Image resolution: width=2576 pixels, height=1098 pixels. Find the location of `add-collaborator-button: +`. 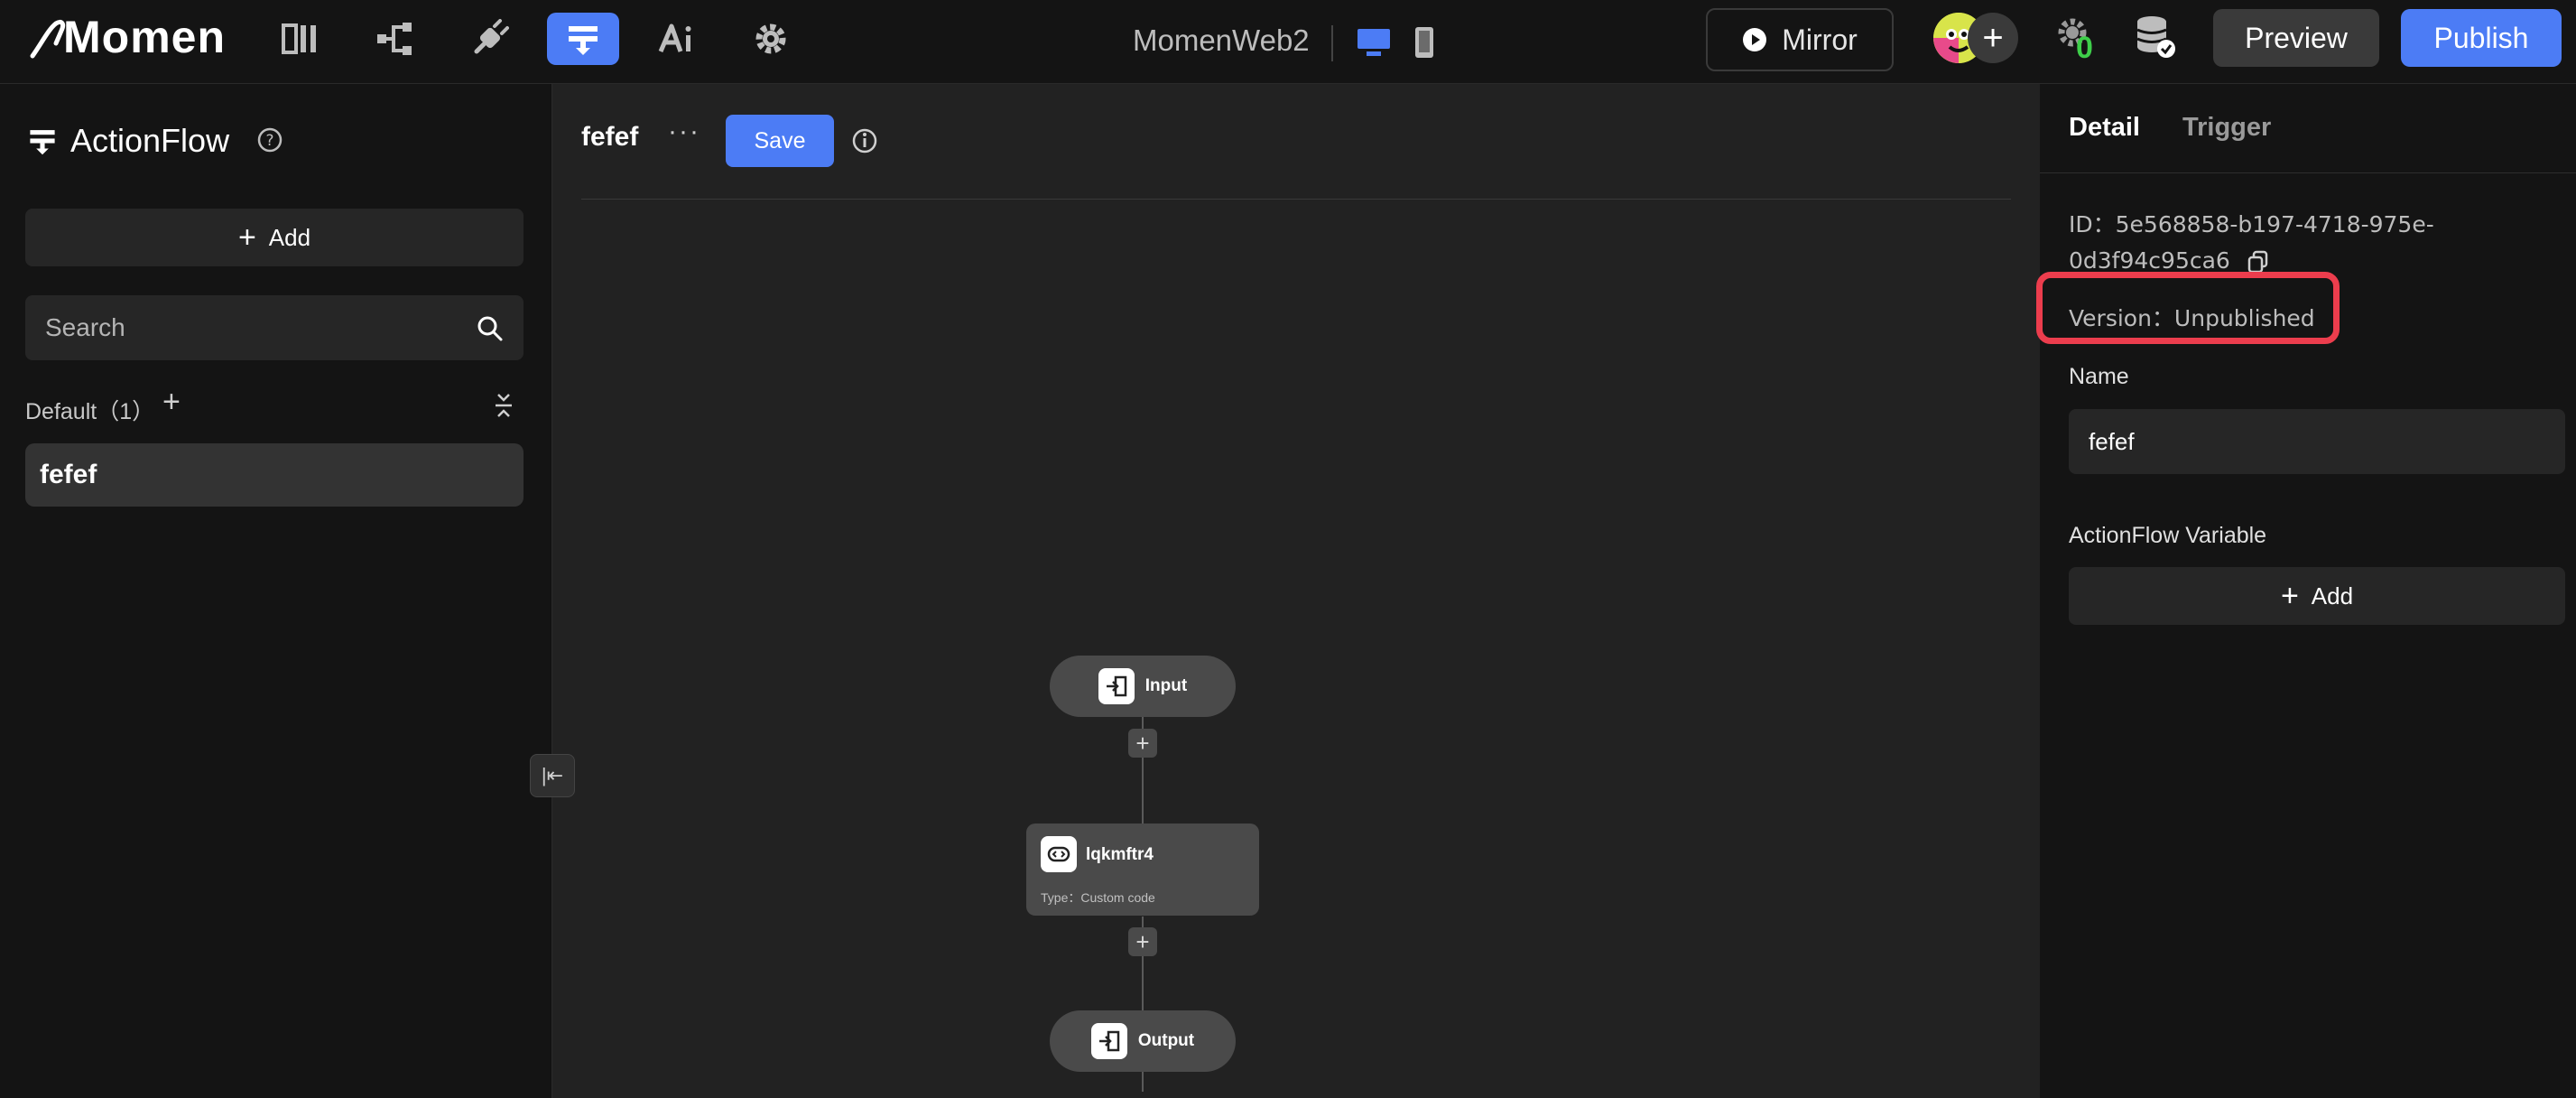

add-collaborator-button: + is located at coordinates (1993, 38).